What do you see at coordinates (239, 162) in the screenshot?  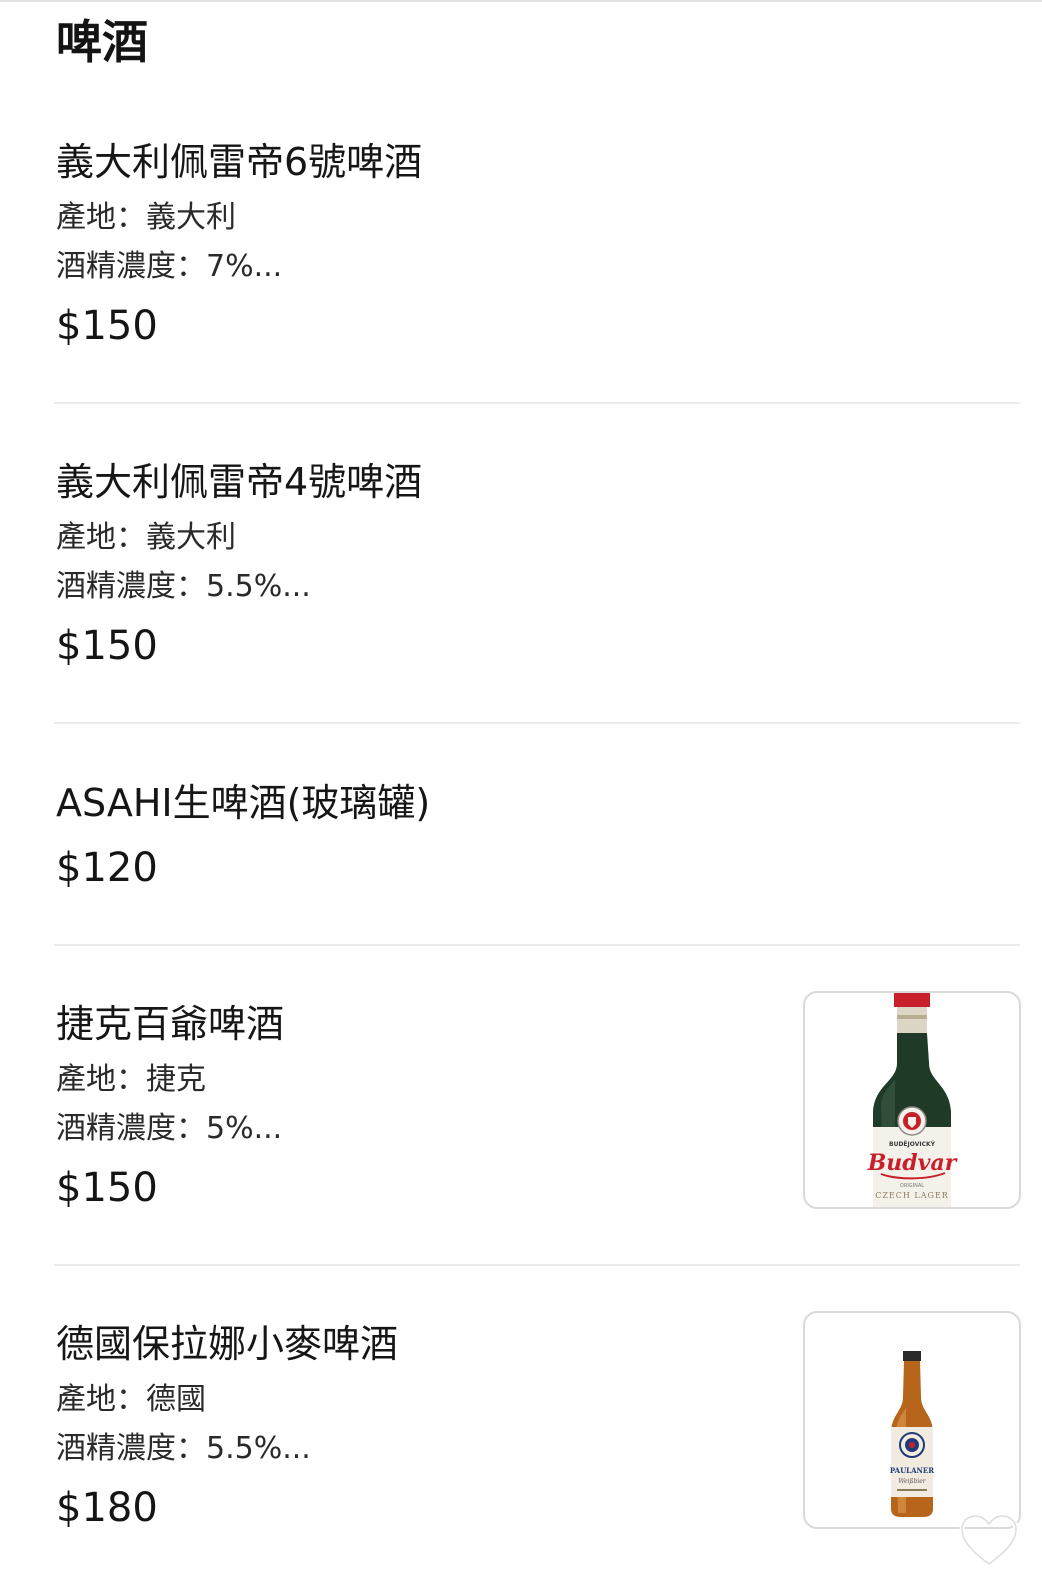 I see `item-name: 義大利佩雷帝6號啤酒` at bounding box center [239, 162].